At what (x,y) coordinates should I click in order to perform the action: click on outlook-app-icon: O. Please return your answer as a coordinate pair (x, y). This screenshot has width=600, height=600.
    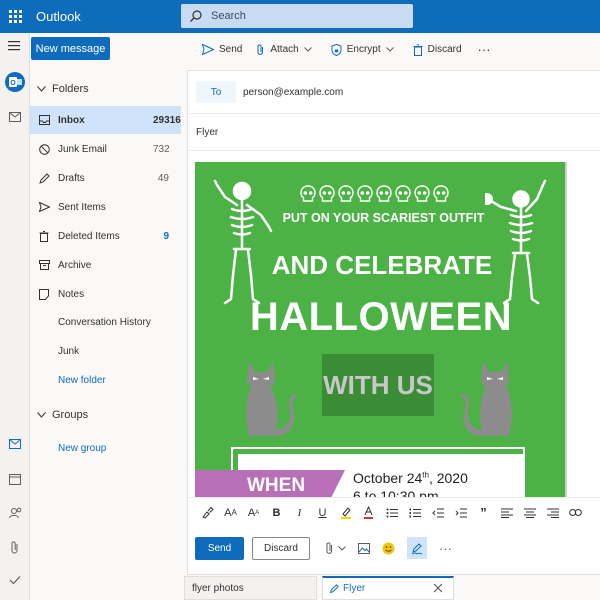
    Looking at the image, I should click on (15, 82).